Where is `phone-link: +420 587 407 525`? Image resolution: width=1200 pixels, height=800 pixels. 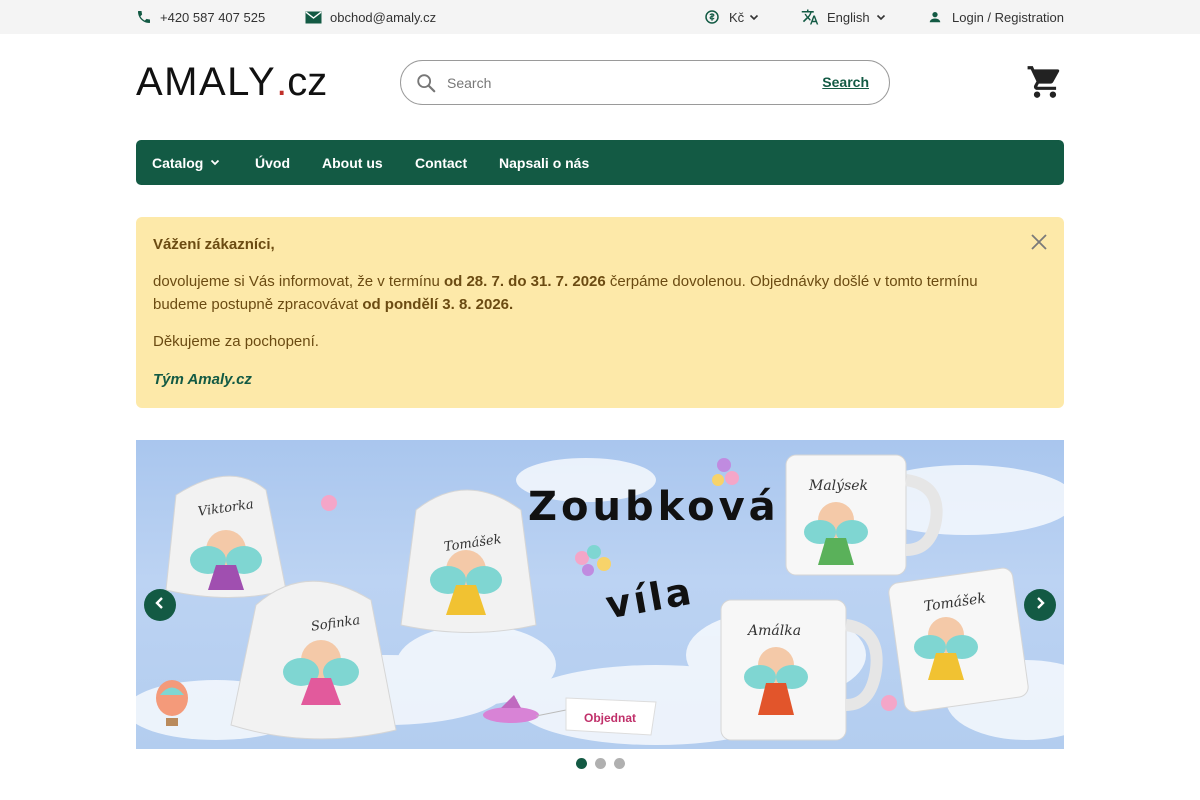
phone-link: +420 587 407 525 is located at coordinates (200, 17).